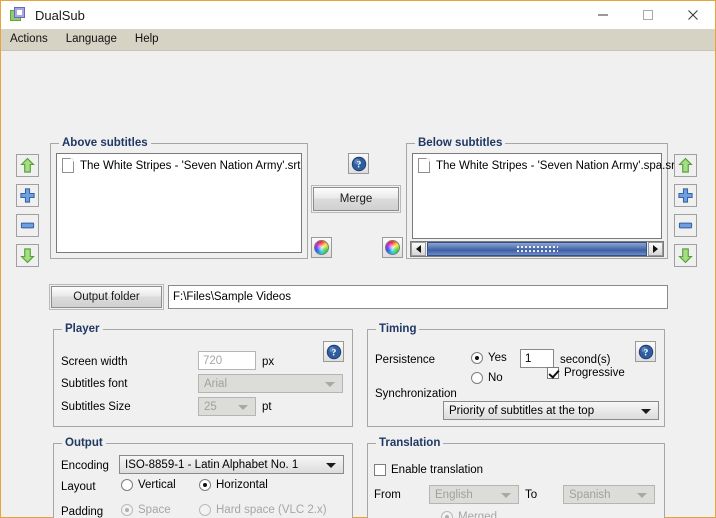  What do you see at coordinates (516, 477) in the screenshot?
I see `translation-group: Translation` at bounding box center [516, 477].